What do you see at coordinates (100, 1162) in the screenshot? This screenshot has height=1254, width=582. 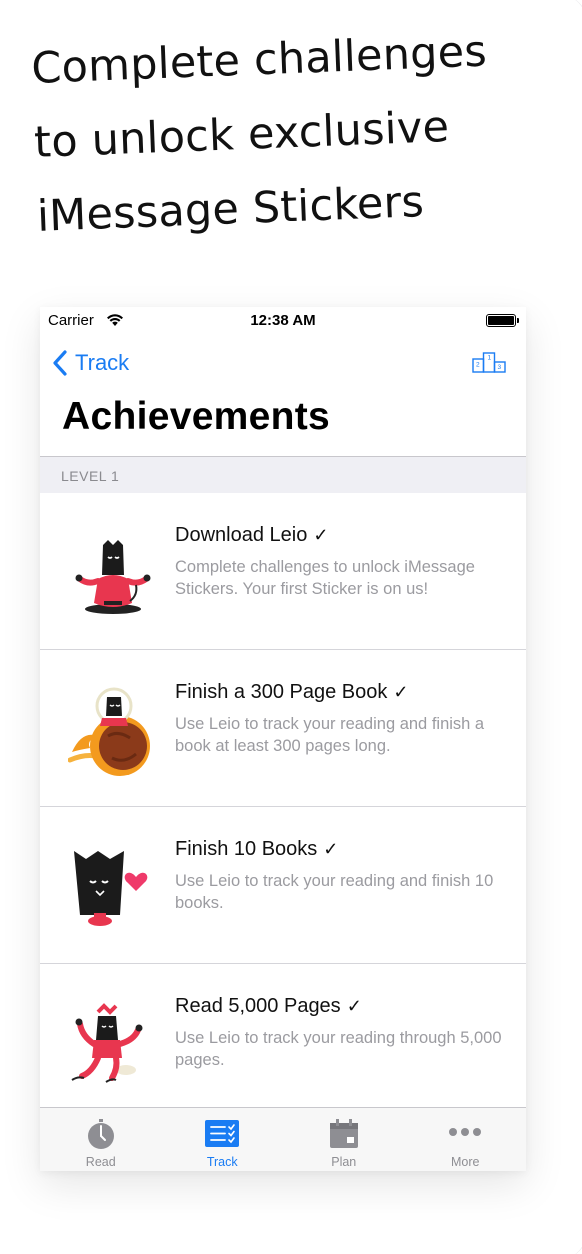 I see `tab-label: Read` at bounding box center [100, 1162].